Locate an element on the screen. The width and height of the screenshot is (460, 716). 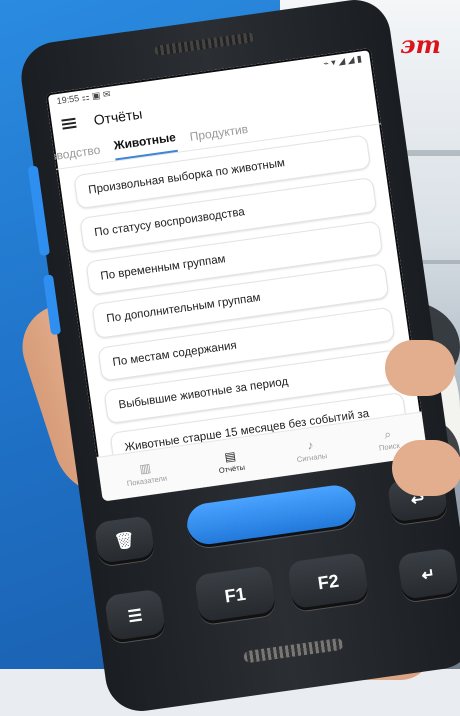
enter-key: ↵ is located at coordinates (428, 575).